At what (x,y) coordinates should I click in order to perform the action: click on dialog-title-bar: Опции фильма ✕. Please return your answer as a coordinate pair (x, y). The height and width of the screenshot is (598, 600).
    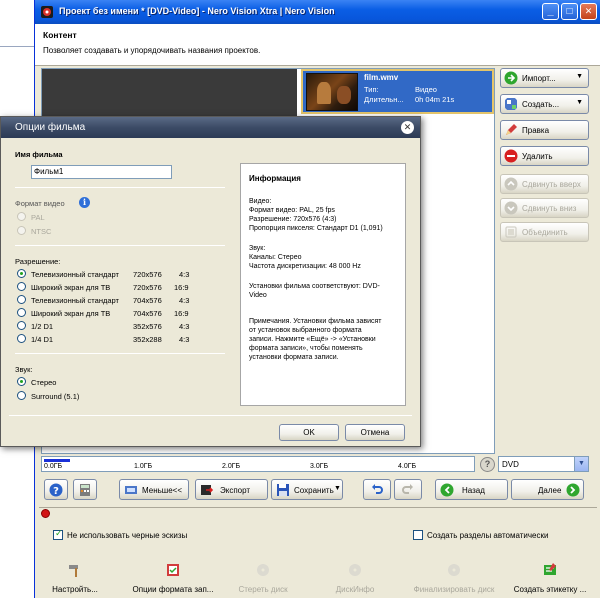
    Looking at the image, I should click on (210, 127).